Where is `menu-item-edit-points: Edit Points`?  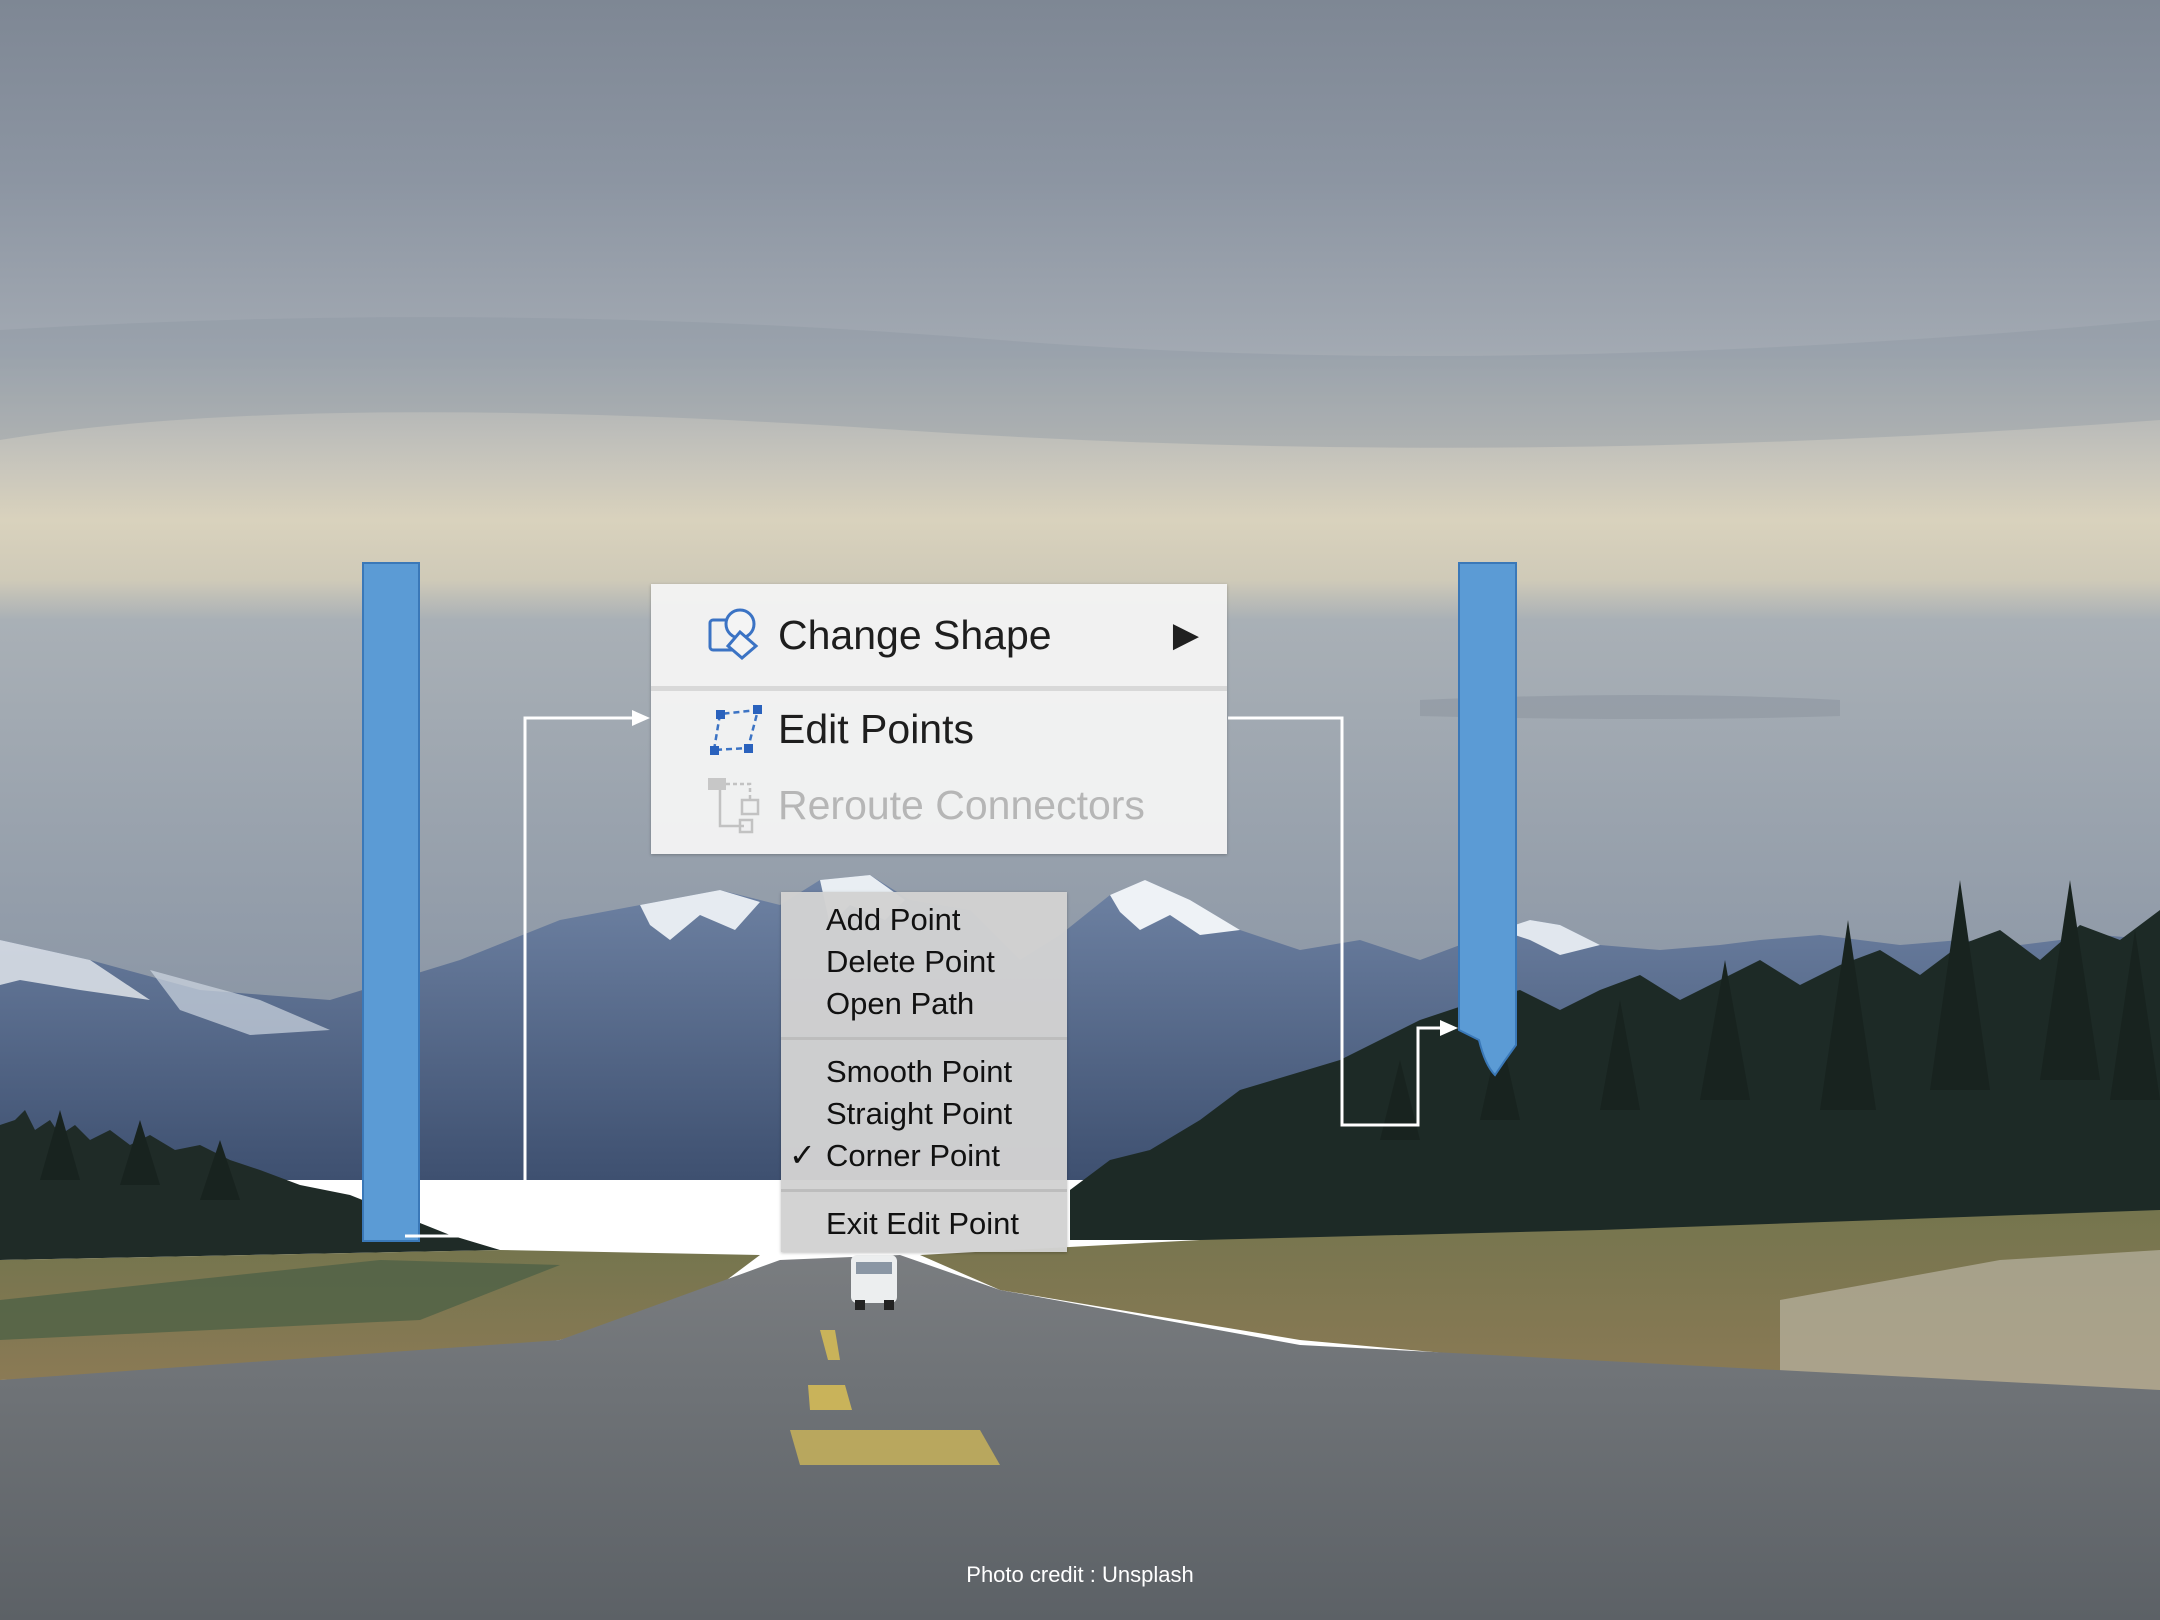
menu-item-edit-points: Edit Points is located at coordinates (939, 729).